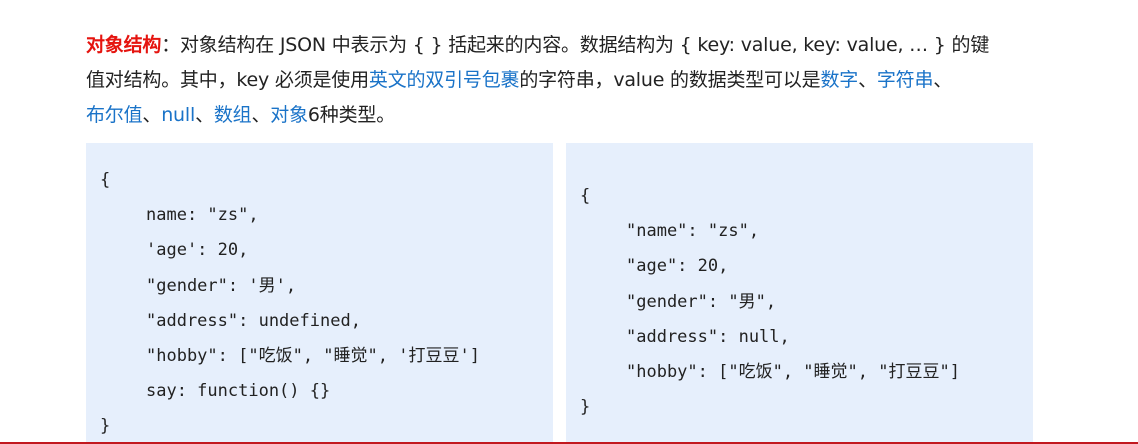 This screenshot has height=444, width=1138. What do you see at coordinates (253, 320) in the screenshot?
I see `code-line: "address": undefined,` at bounding box center [253, 320].